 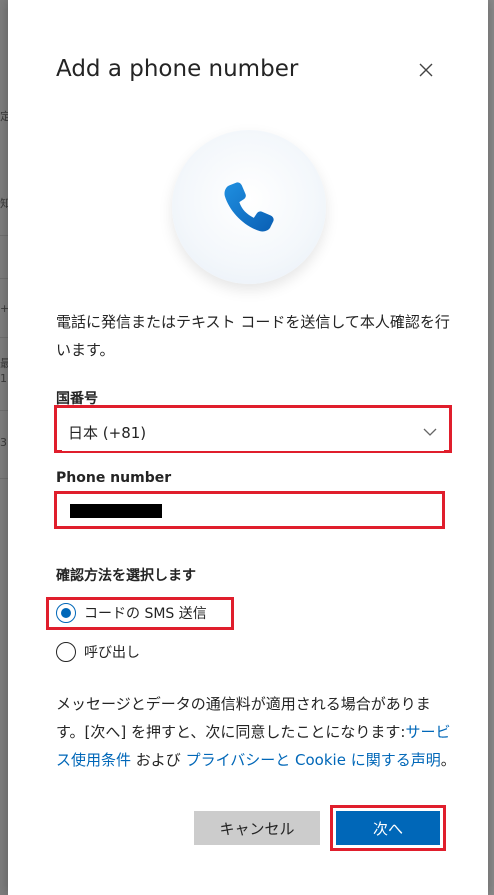 I want to click on country-select: 日本 (+81), so click(x=253, y=432).